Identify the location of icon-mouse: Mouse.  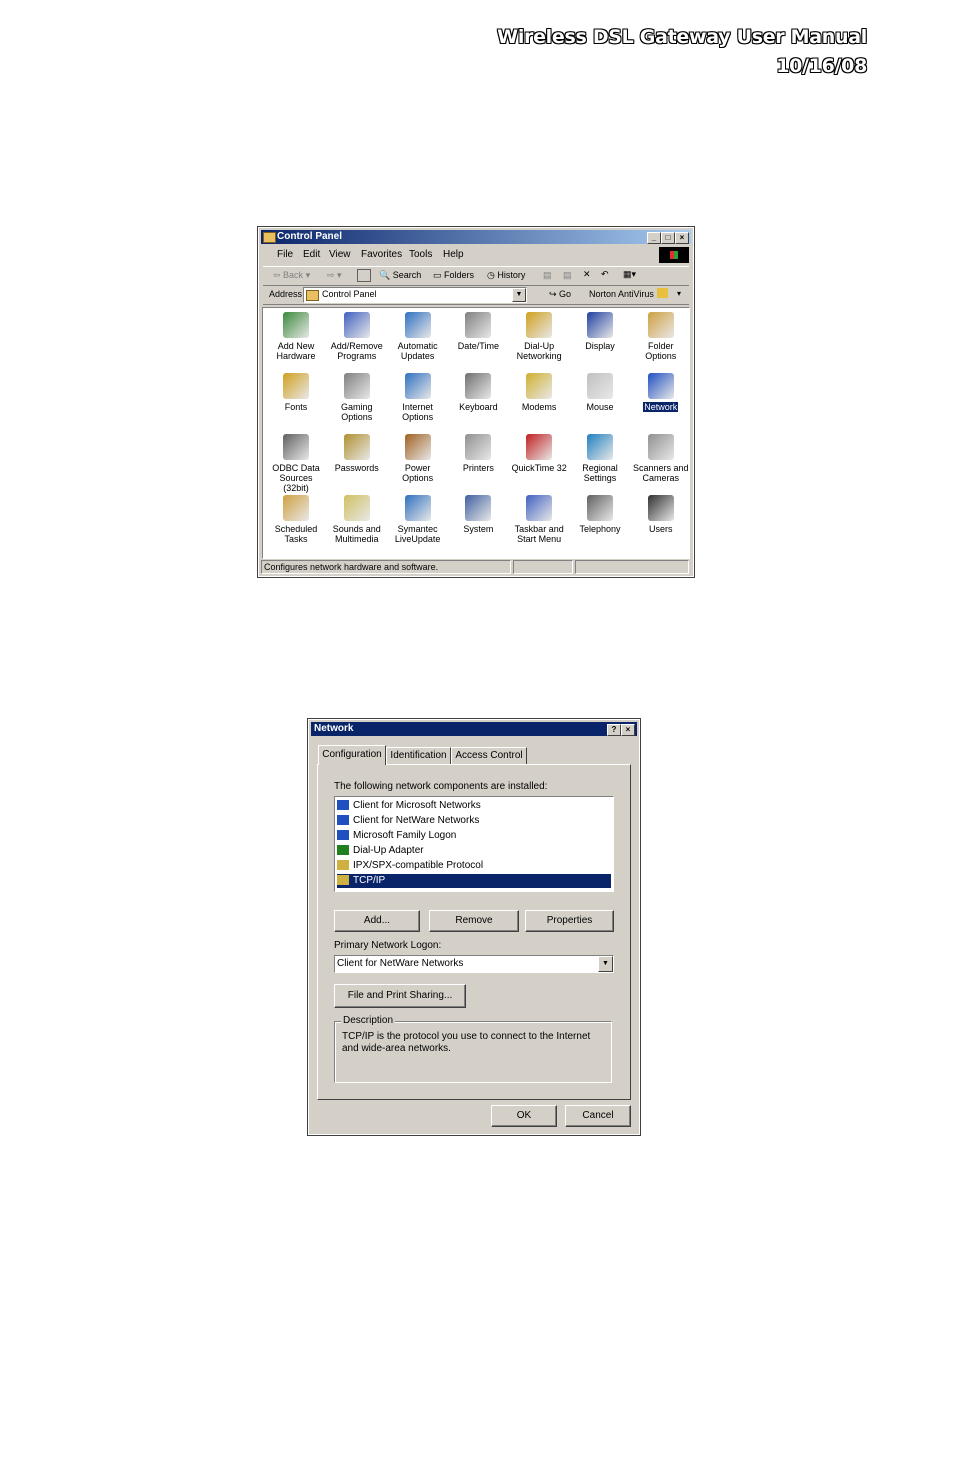
(600, 397).